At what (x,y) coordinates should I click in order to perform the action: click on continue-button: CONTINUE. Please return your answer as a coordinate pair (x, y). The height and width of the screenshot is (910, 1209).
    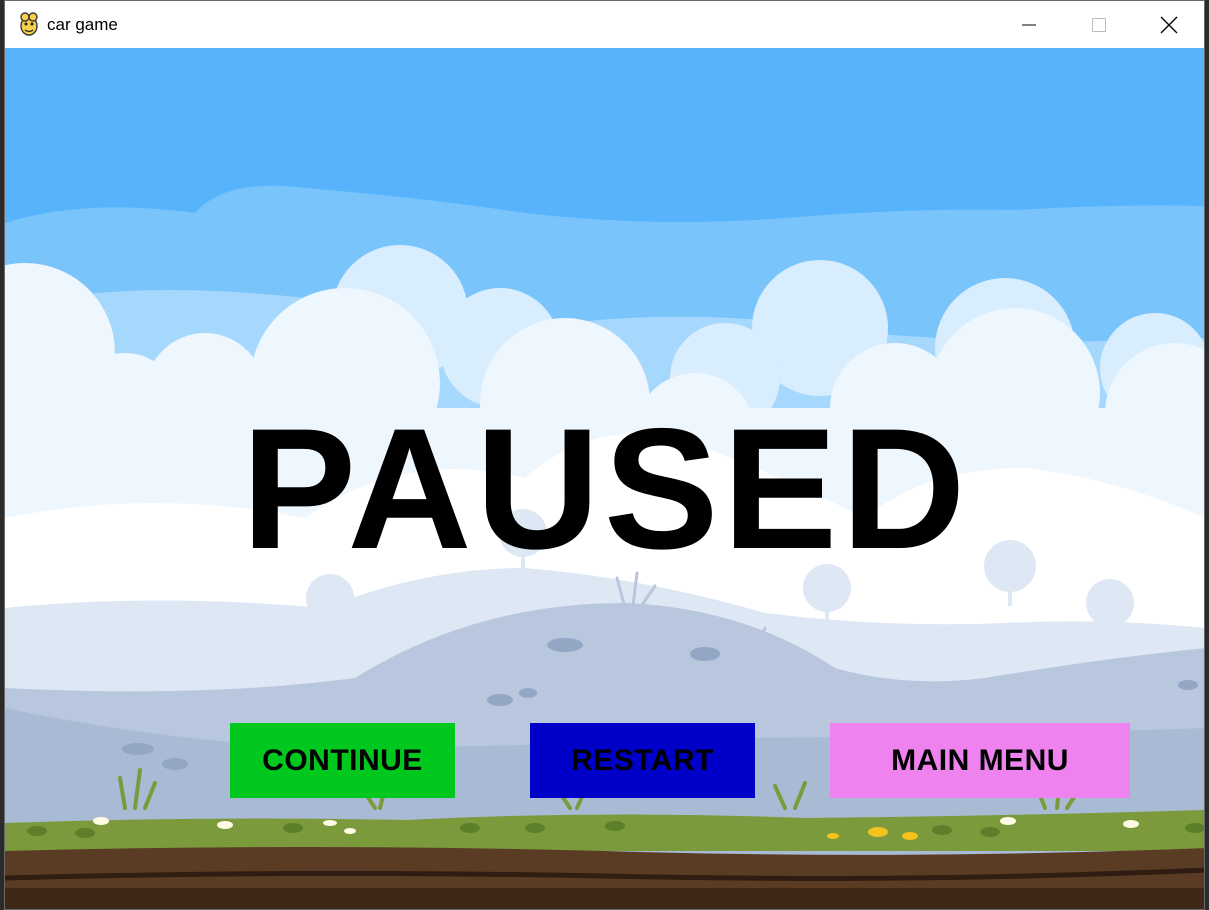
    Looking at the image, I should click on (342, 760).